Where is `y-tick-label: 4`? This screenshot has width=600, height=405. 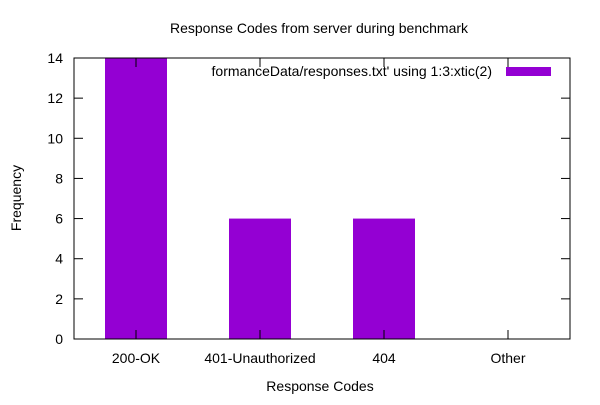
y-tick-label: 4 is located at coordinates (59, 259).